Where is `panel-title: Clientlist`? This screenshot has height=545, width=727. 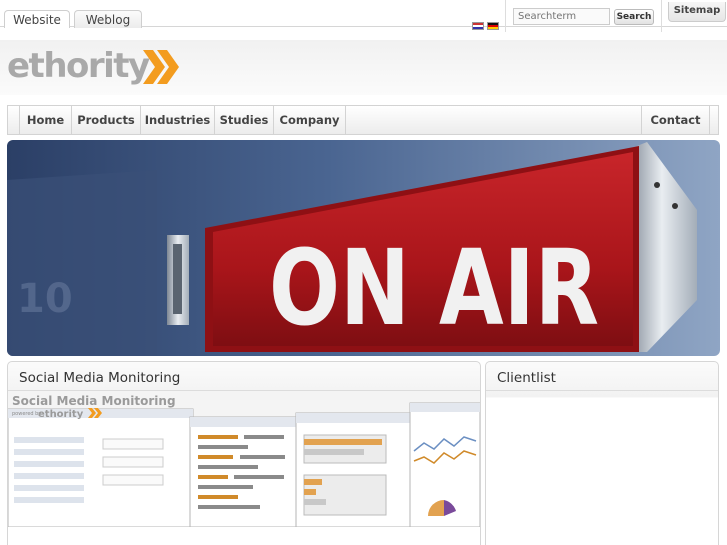
panel-title: Clientlist is located at coordinates (526, 378).